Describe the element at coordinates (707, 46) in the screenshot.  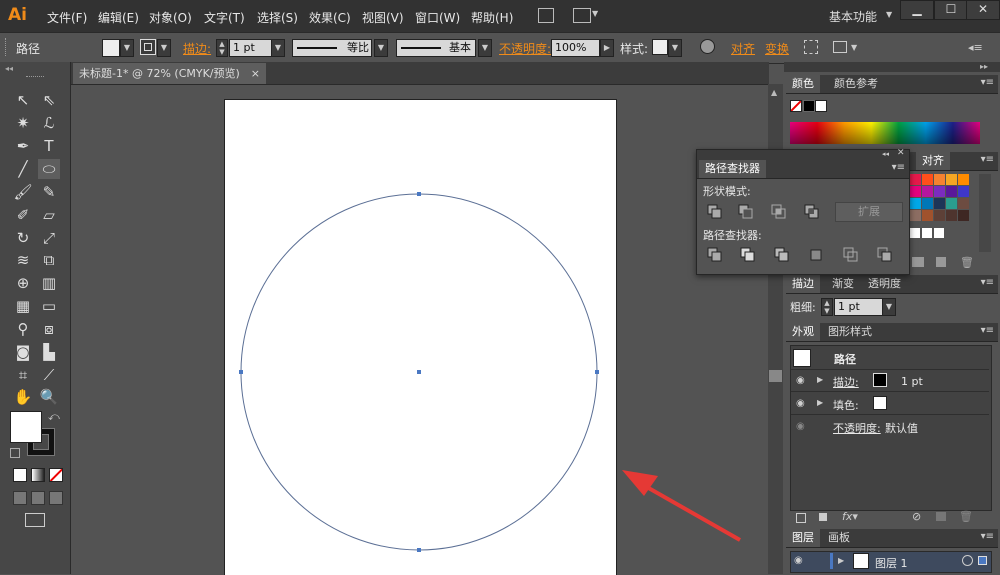
I see `recolor-artwork-icon` at that location.